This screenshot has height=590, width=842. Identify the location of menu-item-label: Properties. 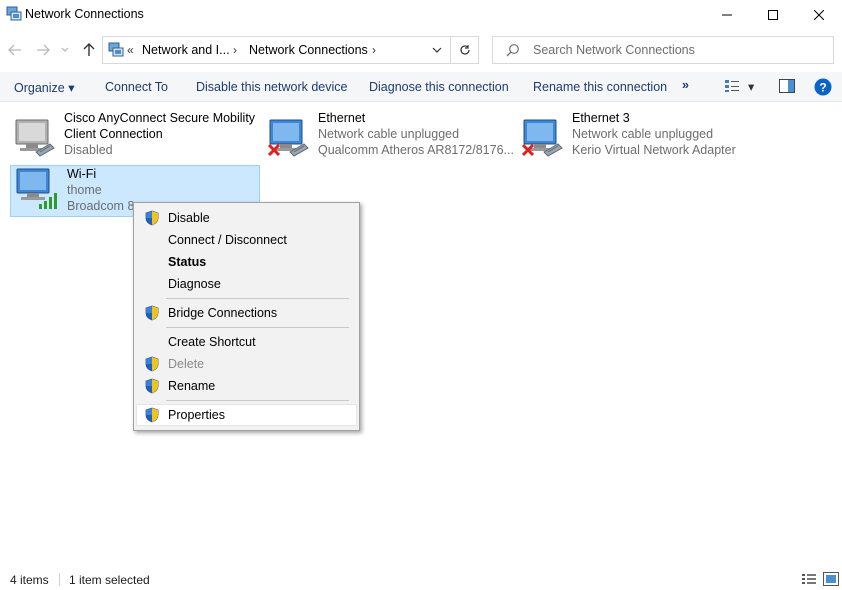
(196, 415).